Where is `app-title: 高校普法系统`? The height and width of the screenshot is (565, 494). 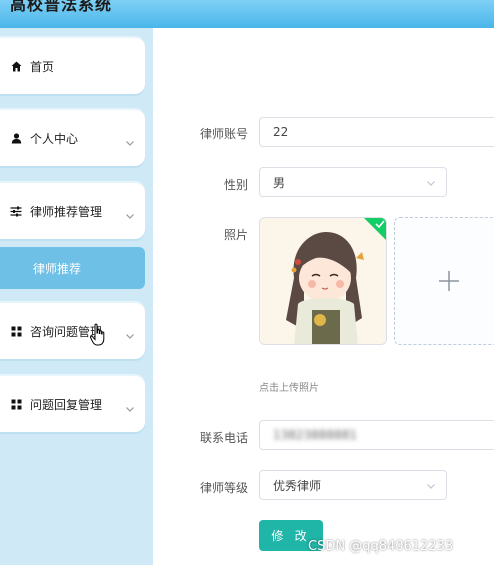
app-title: 高校普法系统 is located at coordinates (61, 7).